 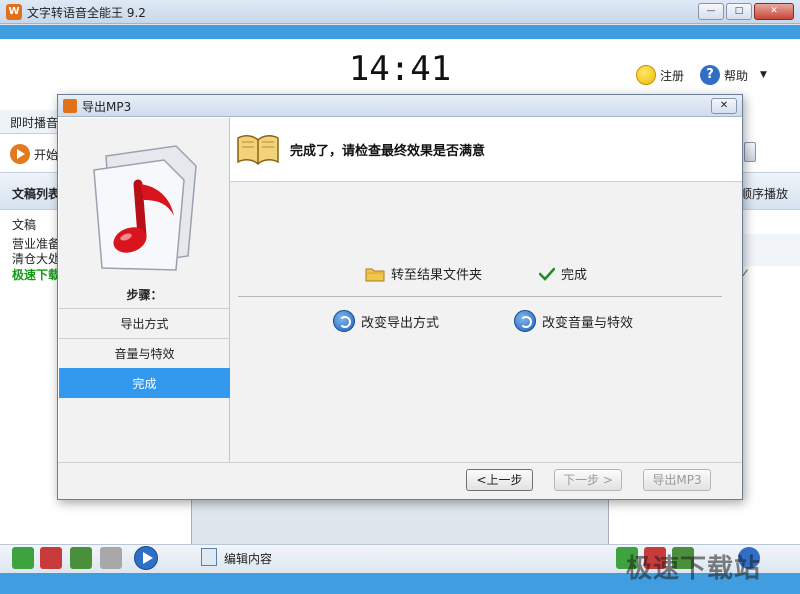 What do you see at coordinates (36, 194) in the screenshot?
I see `document-list-header-label: 文稿列表` at bounding box center [36, 194].